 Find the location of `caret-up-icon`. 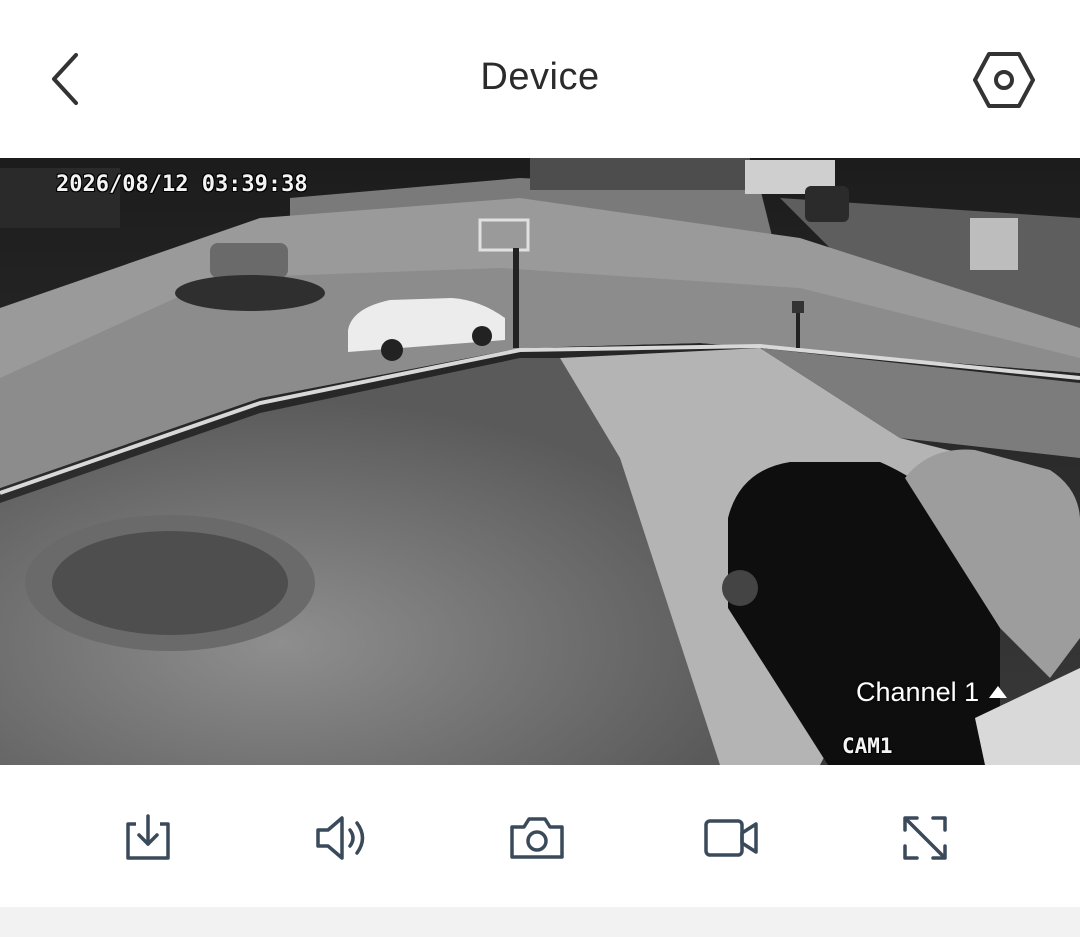

caret-up-icon is located at coordinates (998, 692).